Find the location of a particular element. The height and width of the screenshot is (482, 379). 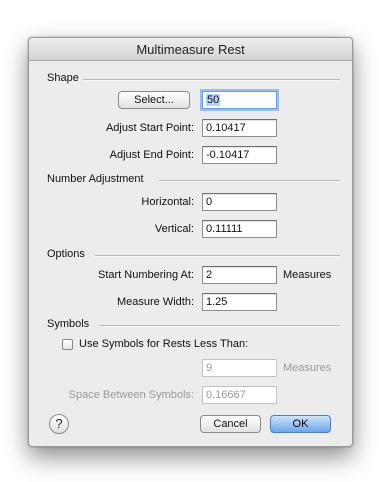

shape-id-field: 50 is located at coordinates (239, 100).